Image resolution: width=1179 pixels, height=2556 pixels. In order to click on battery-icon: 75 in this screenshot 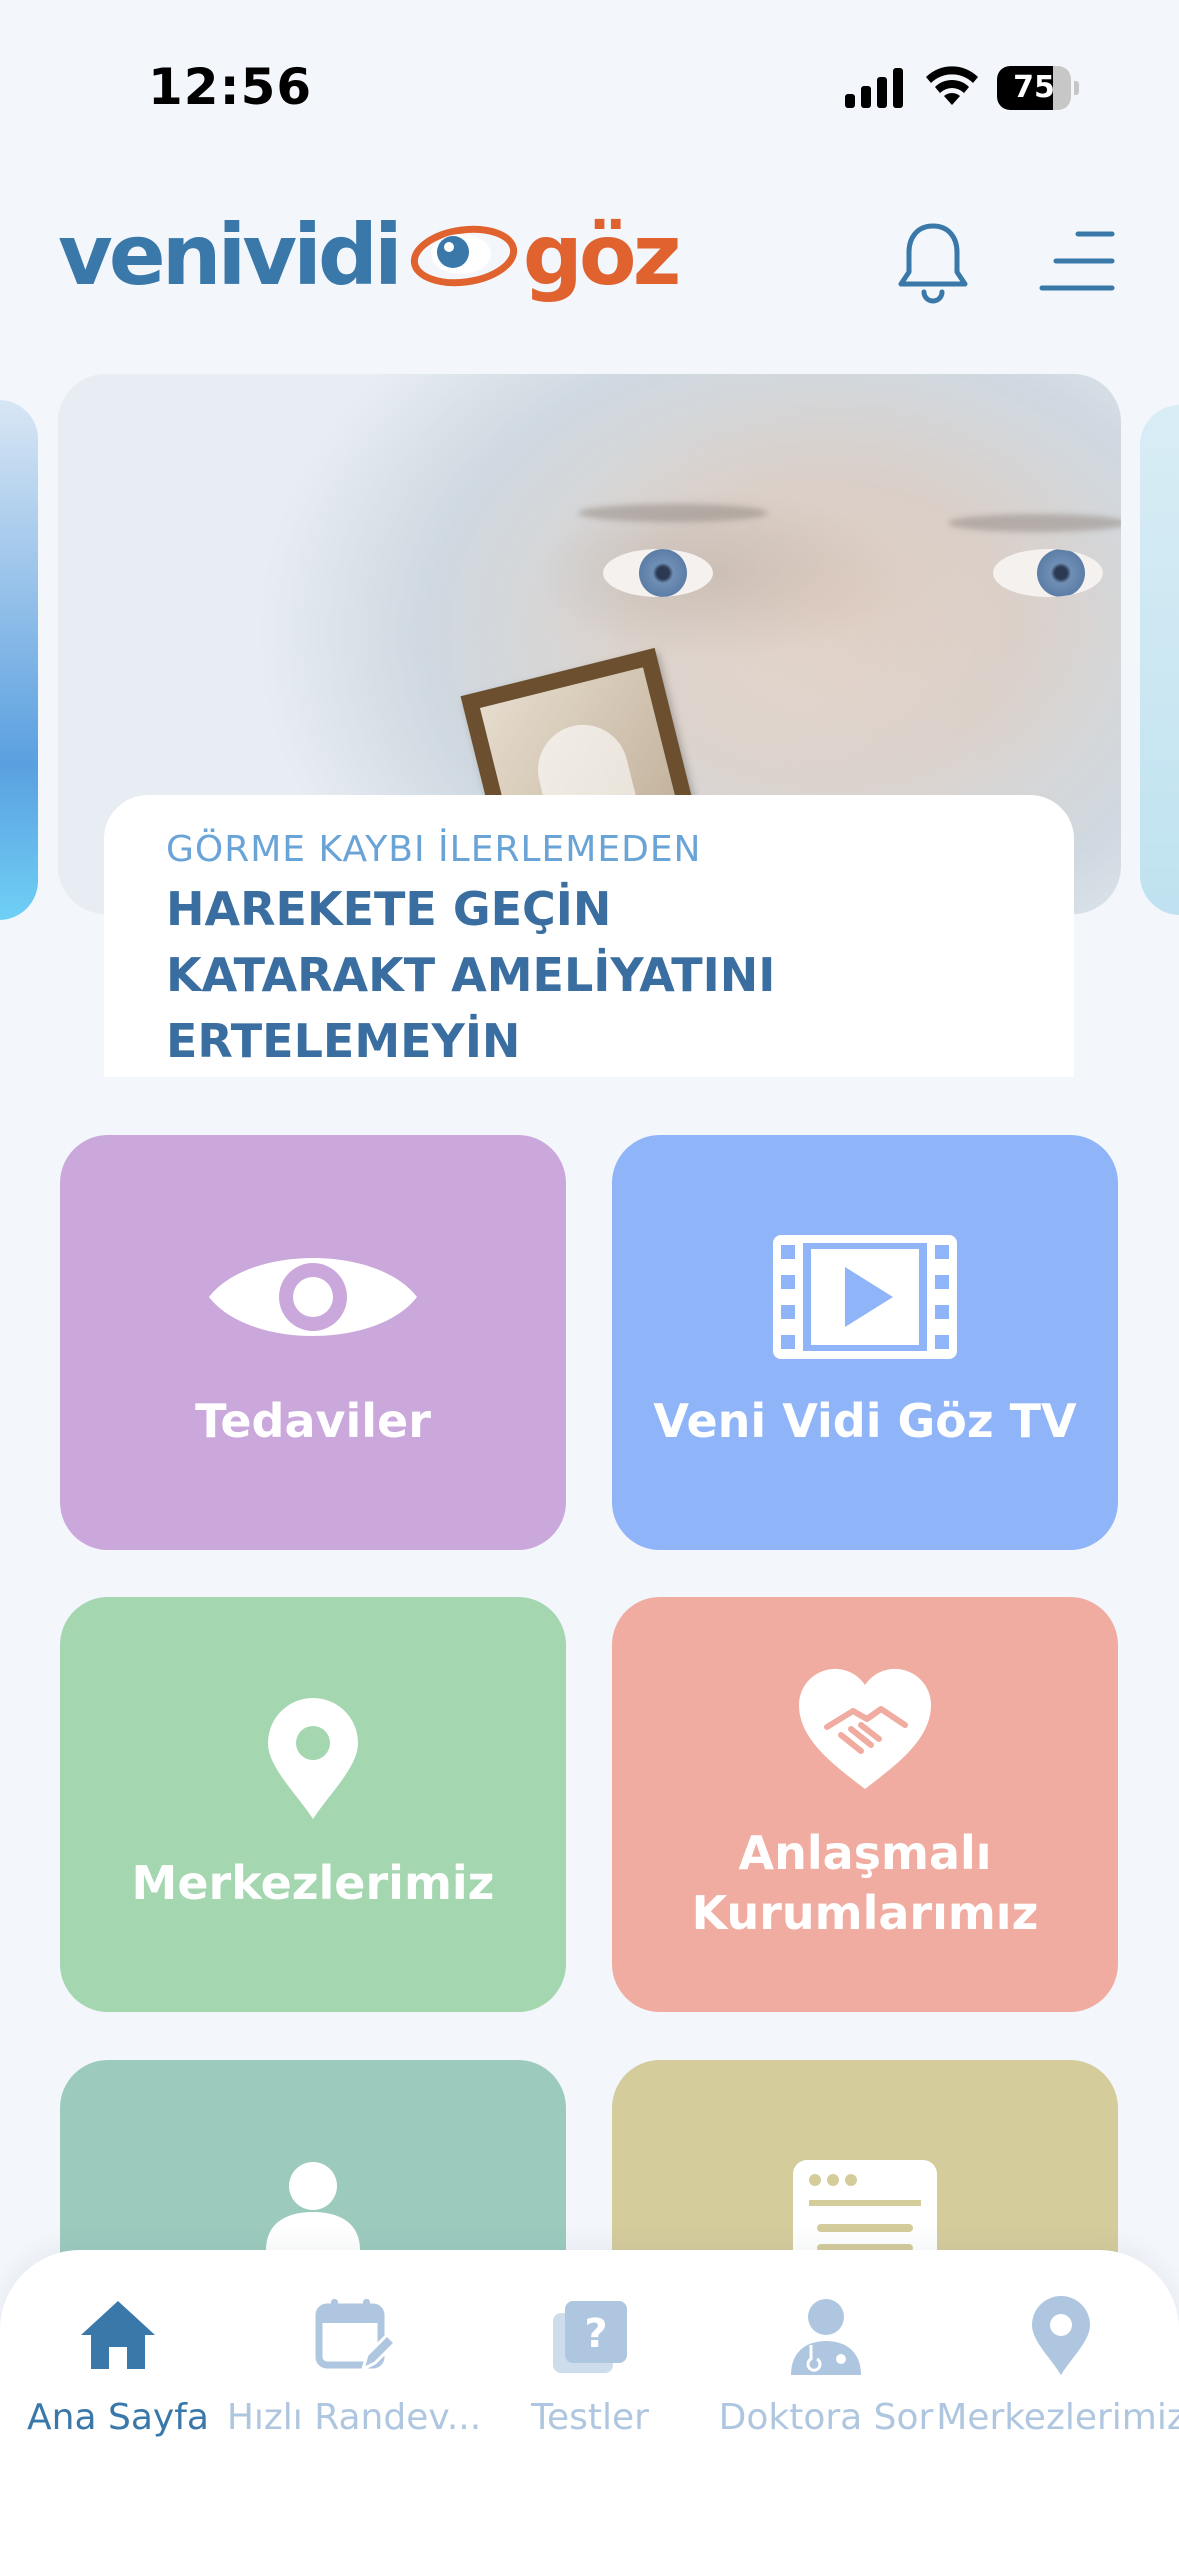, I will do `click(1038, 88)`.